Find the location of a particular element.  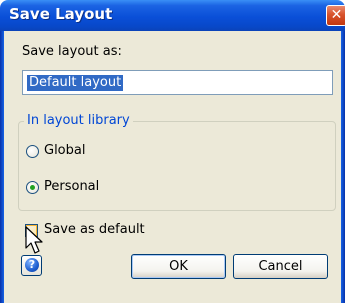

layout-name-input: Default layout is located at coordinates (177, 82).